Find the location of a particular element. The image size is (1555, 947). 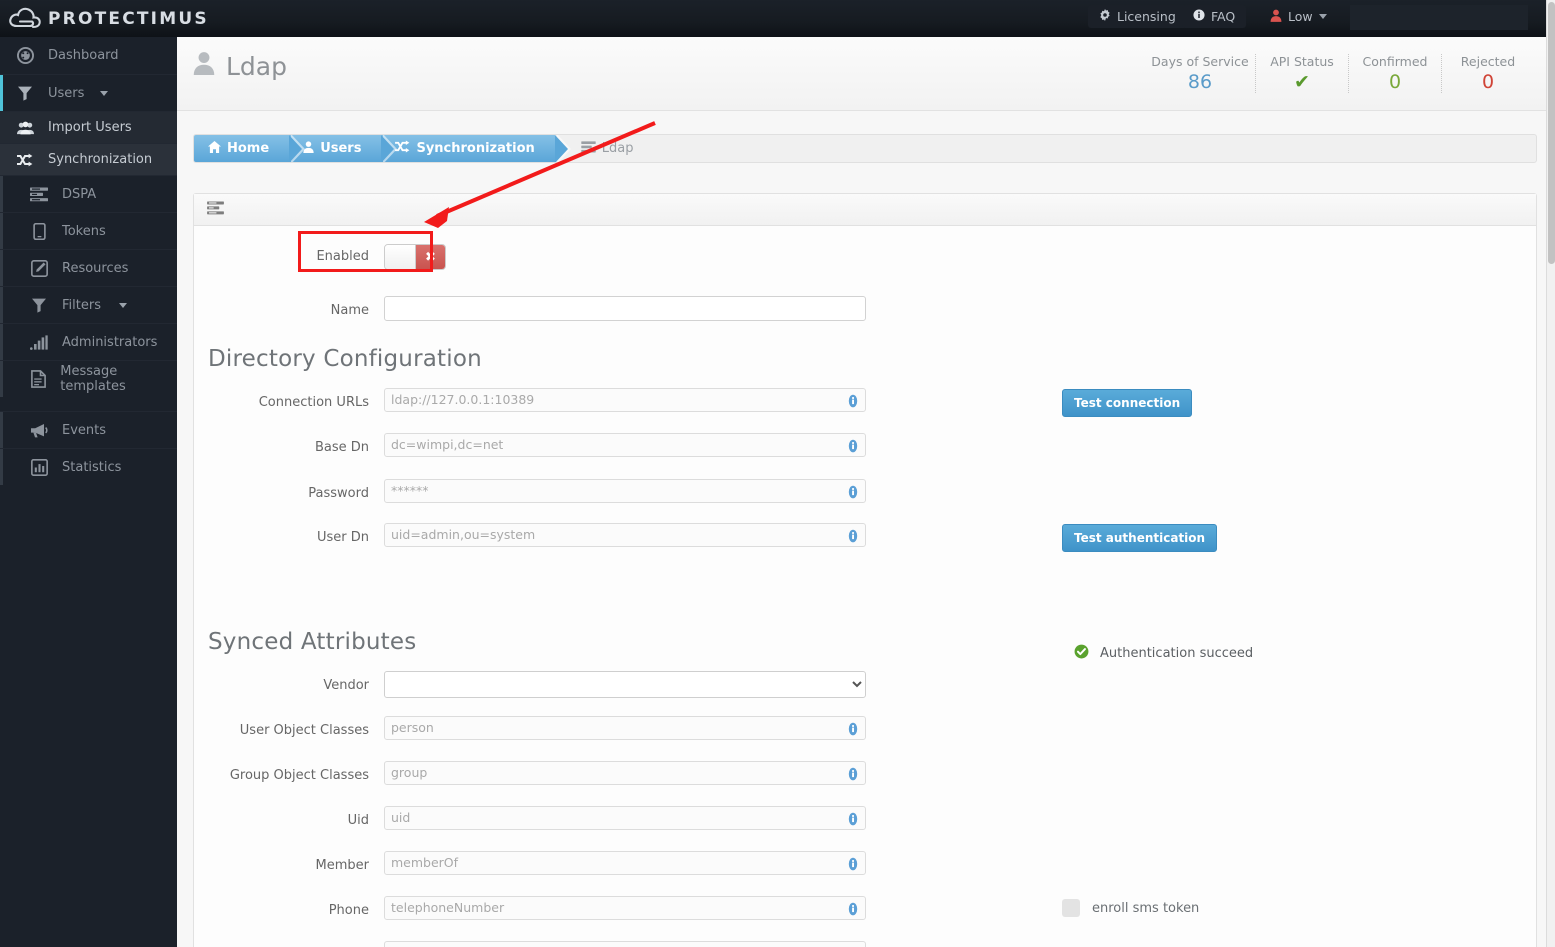

field-placeholder: group is located at coordinates (409, 772).